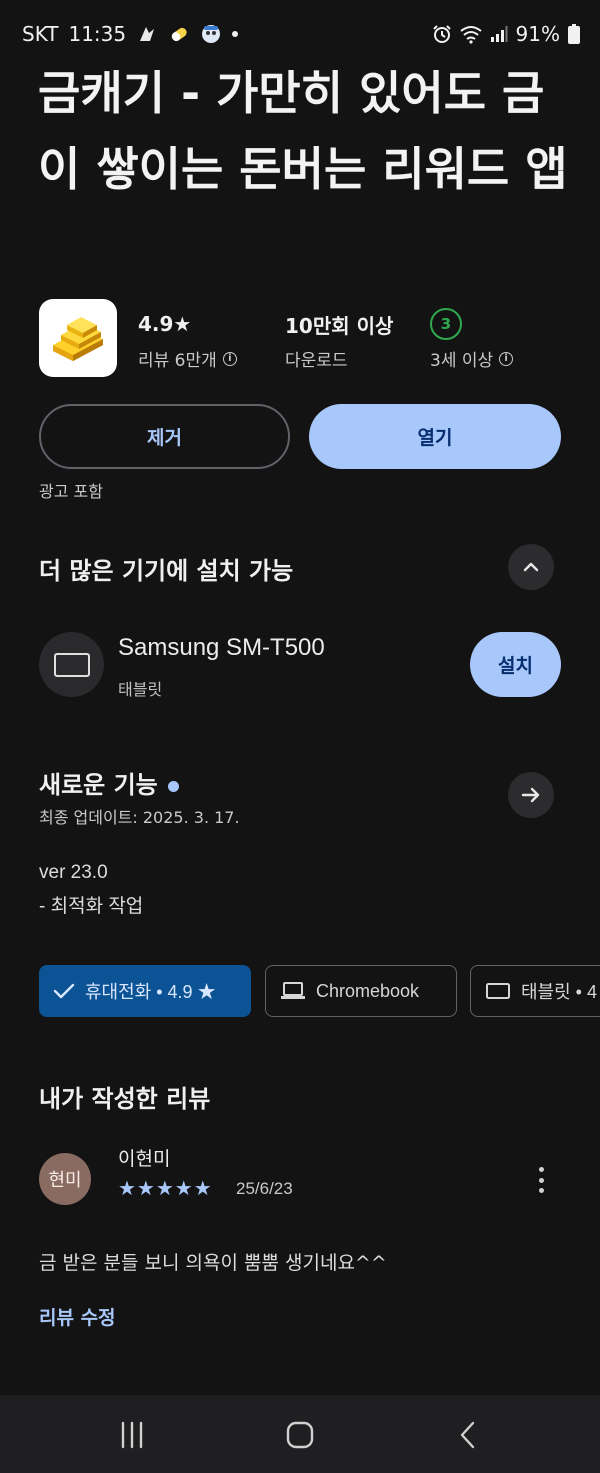  I want to click on whats-new-title: 새로운 기능, so click(109, 782).